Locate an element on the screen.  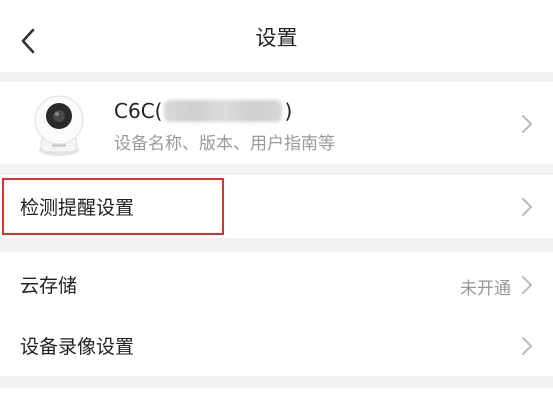
device-subtitle: 设备名称、版本、用户指南等 is located at coordinates (224, 144).